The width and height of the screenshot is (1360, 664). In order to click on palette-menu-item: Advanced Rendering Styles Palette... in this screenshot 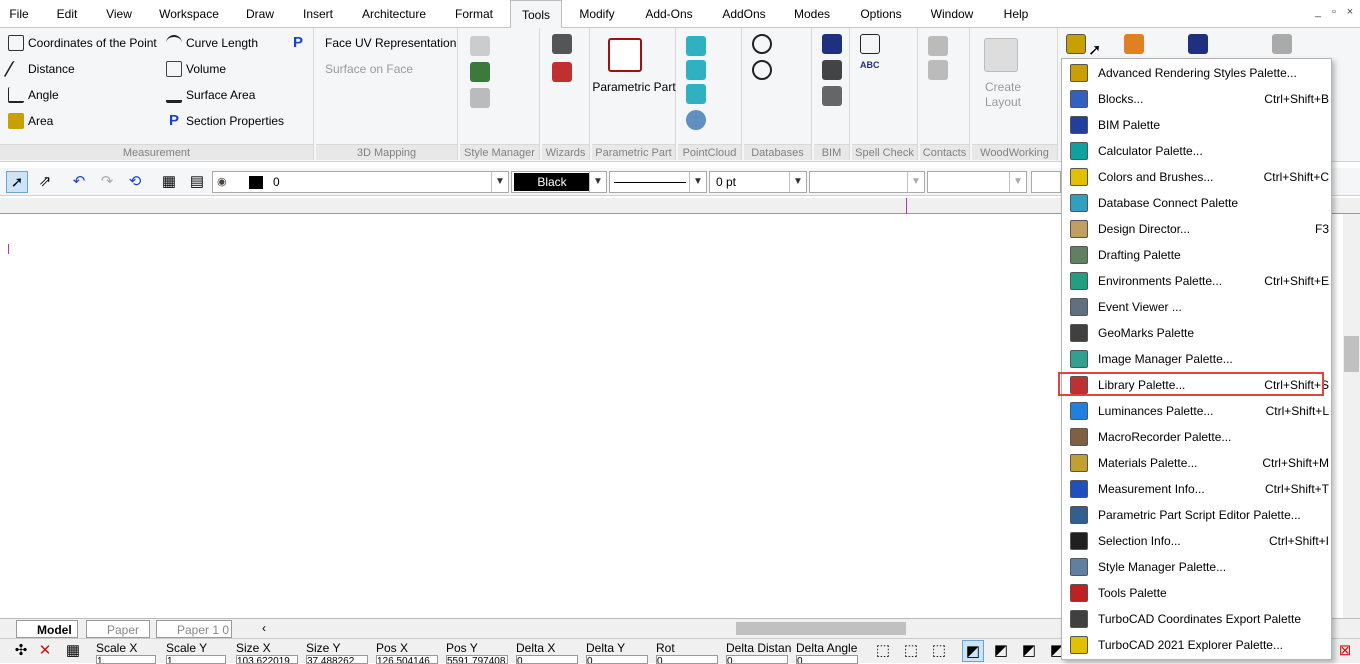, I will do `click(1196, 73)`.